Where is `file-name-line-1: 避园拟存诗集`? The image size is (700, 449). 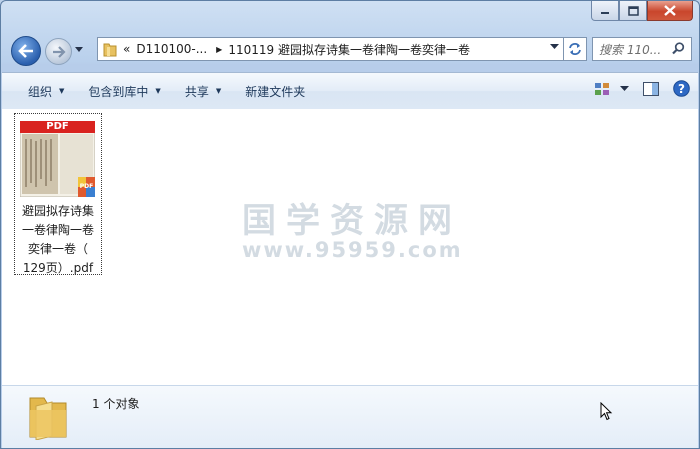 file-name-line-1: 避园拟存诗集 is located at coordinates (57, 211).